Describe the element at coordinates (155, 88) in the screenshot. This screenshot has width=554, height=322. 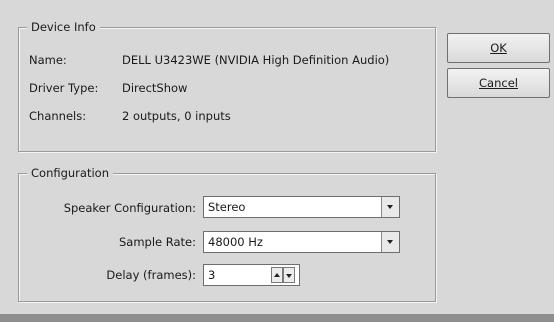
I see `driver-type-value: DirectShow` at that location.